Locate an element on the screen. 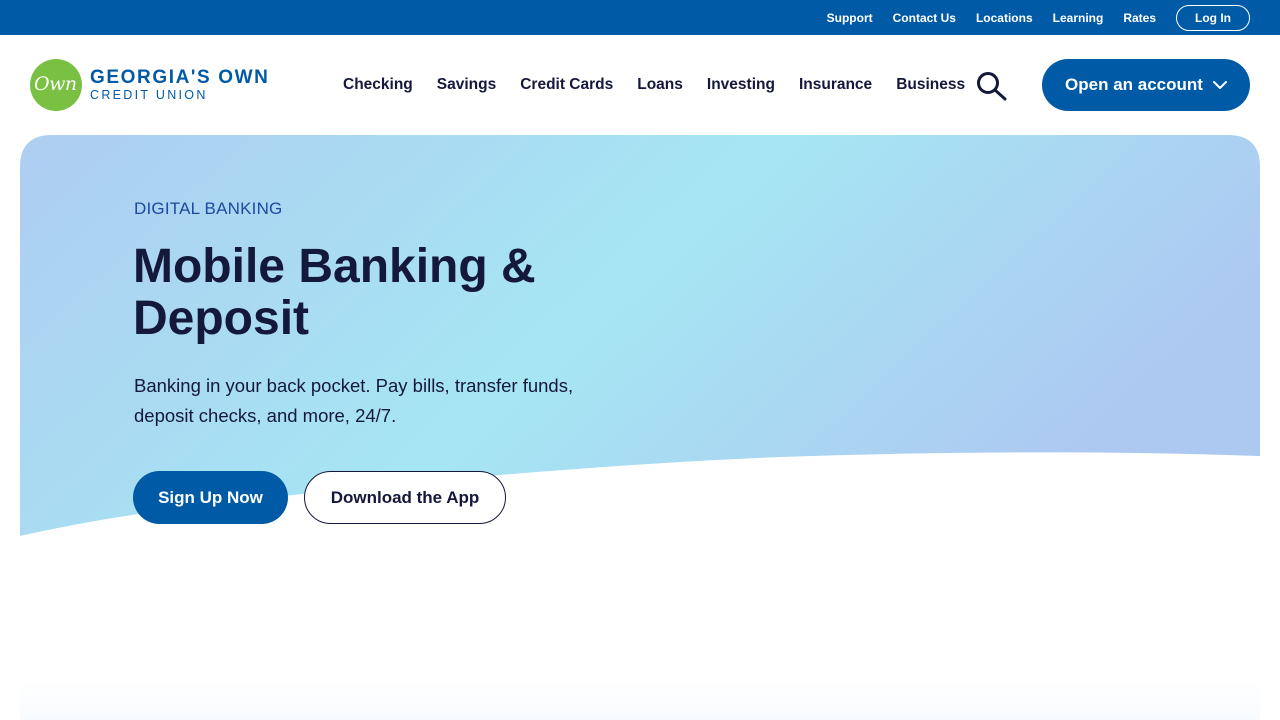 This screenshot has width=1280, height=720. open-account-label: Open an account is located at coordinates (1134, 84).